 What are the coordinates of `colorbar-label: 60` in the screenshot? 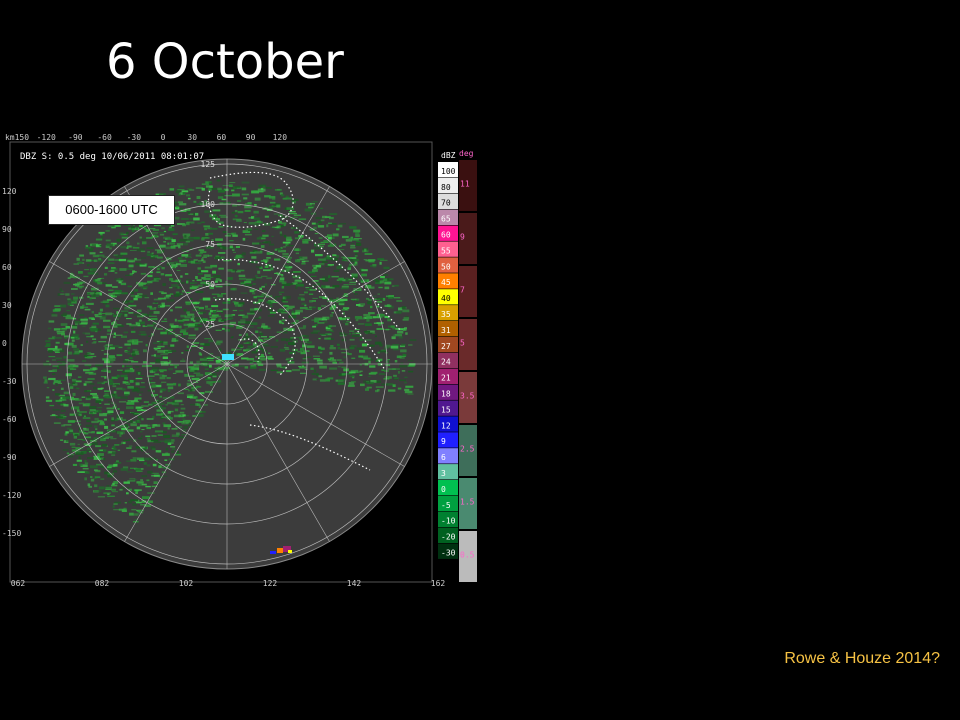 It's located at (446, 235).